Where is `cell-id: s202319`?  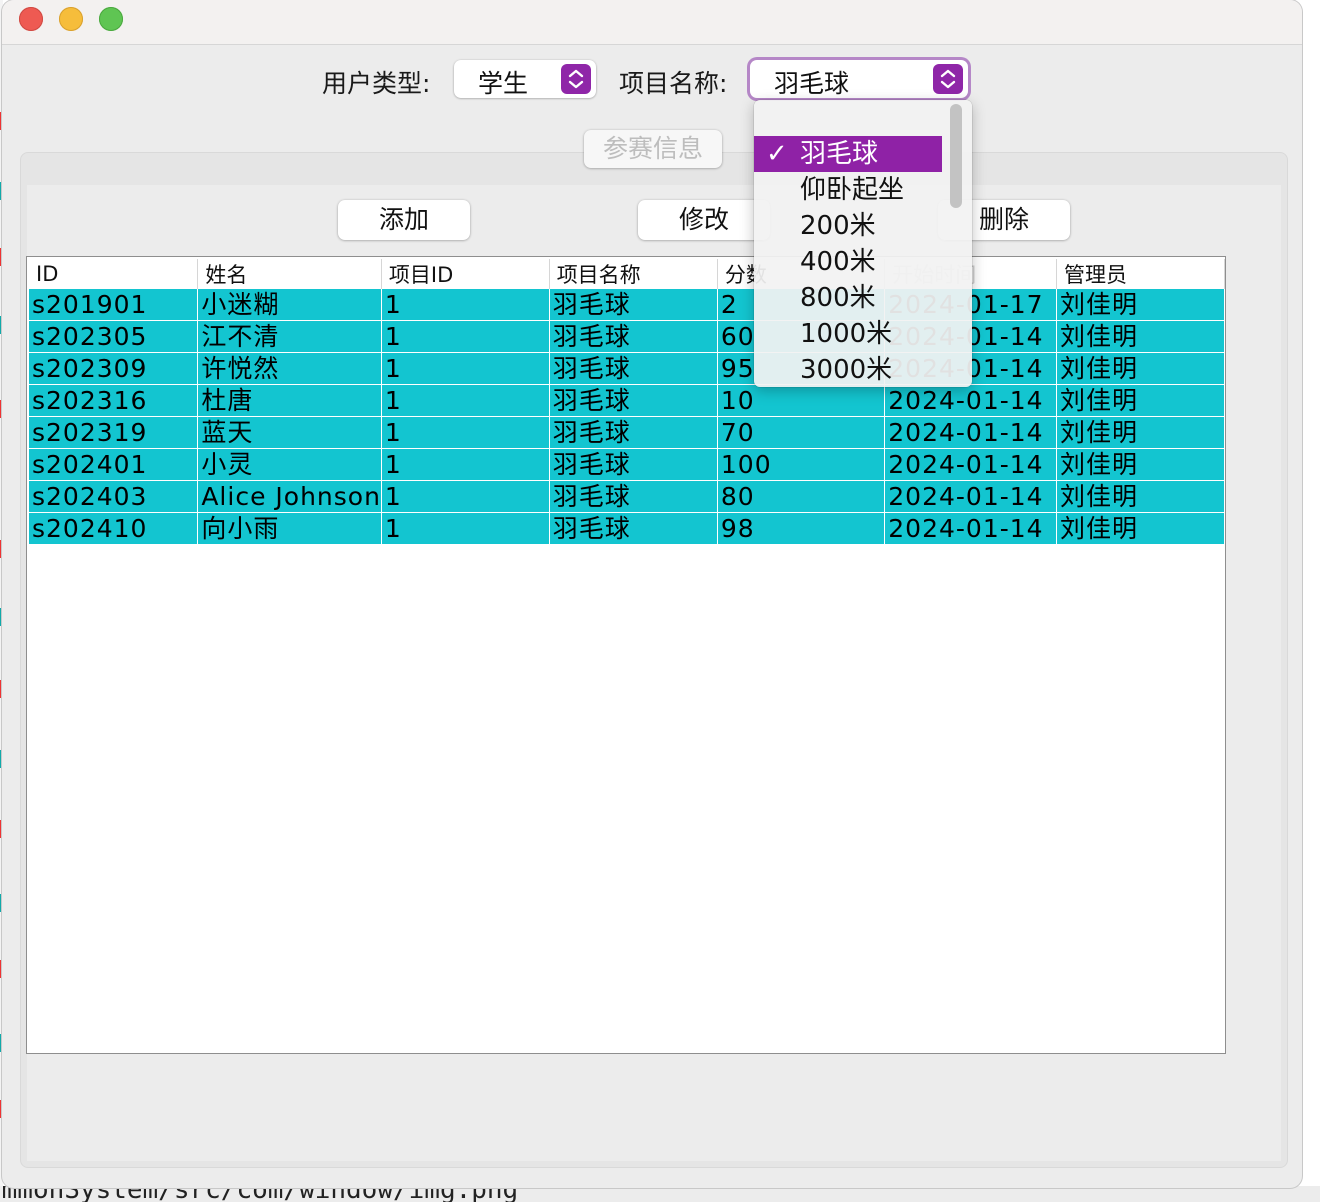 cell-id: s202319 is located at coordinates (114, 432).